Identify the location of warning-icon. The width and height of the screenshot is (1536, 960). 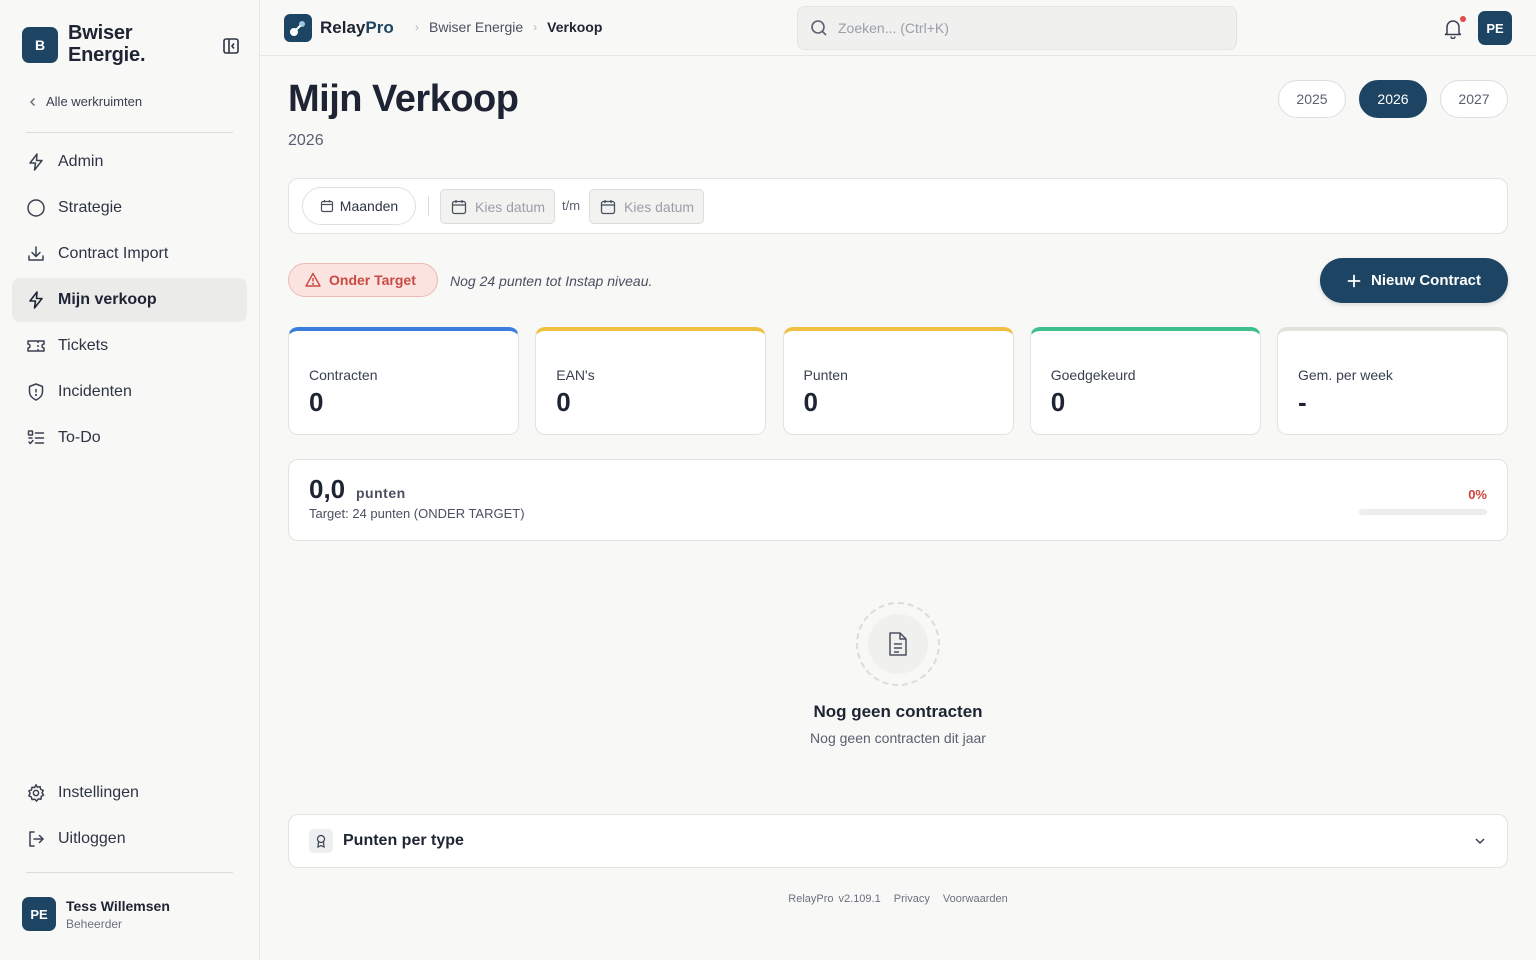
(313, 279).